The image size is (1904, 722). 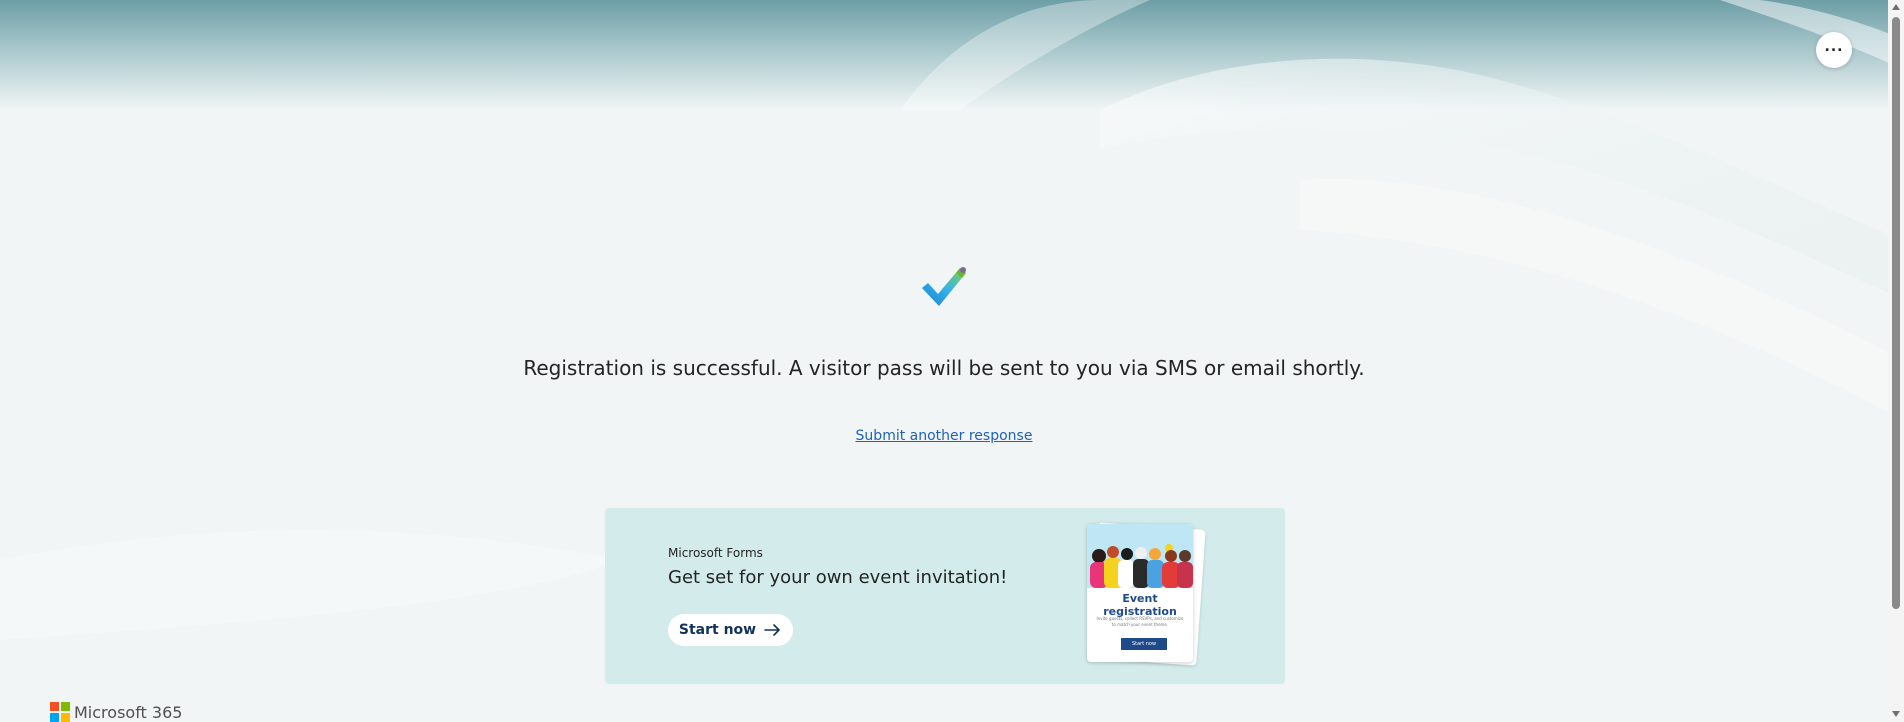 I want to click on submit-another-container: Submit another response, so click(x=944, y=436).